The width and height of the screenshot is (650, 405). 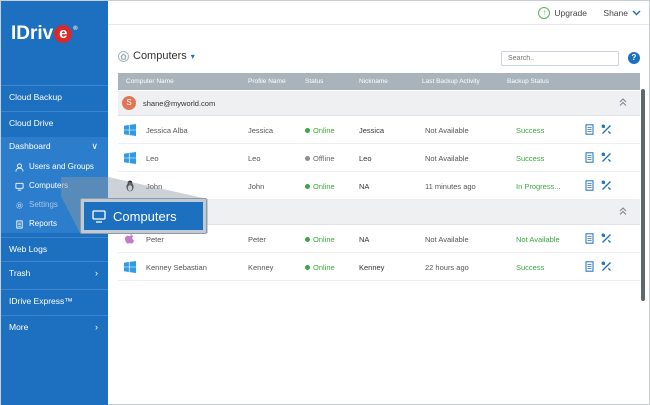 I want to click on sidebar-item-label: Trash, so click(x=20, y=273).